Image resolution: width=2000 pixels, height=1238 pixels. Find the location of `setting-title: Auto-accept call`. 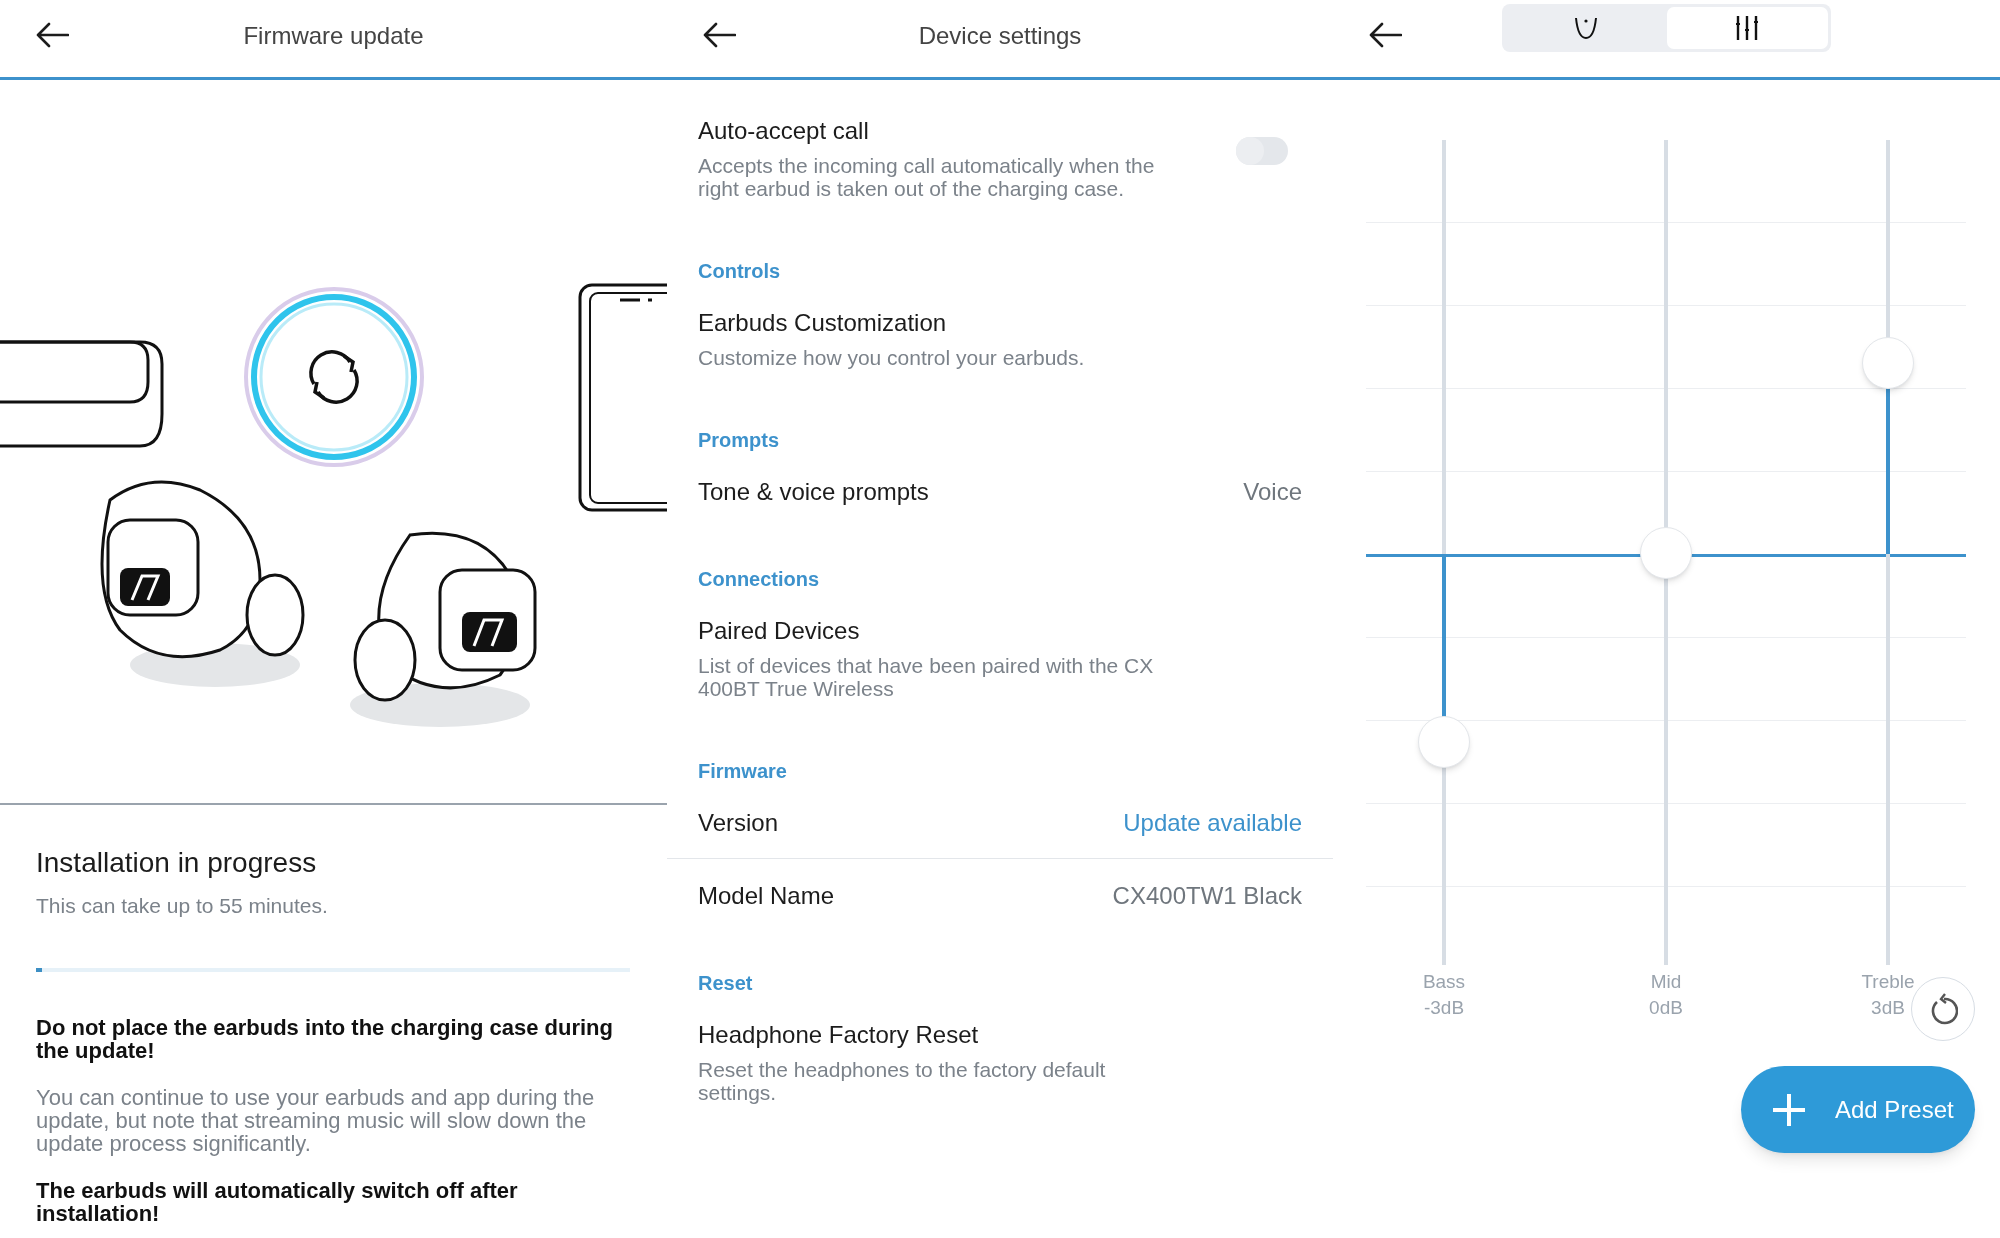

setting-title: Auto-accept call is located at coordinates (967, 131).